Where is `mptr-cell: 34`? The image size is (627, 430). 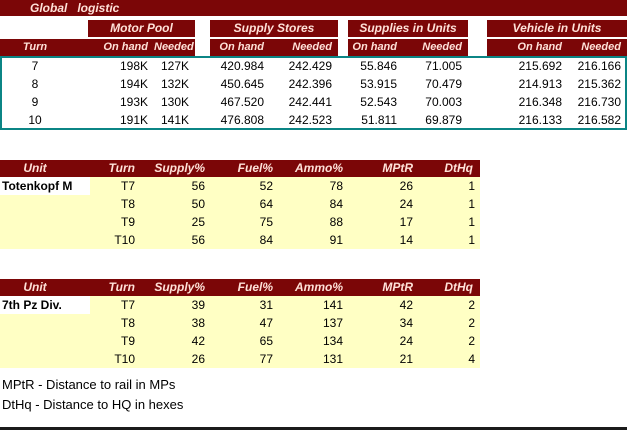
mptr-cell: 34 is located at coordinates (406, 323).